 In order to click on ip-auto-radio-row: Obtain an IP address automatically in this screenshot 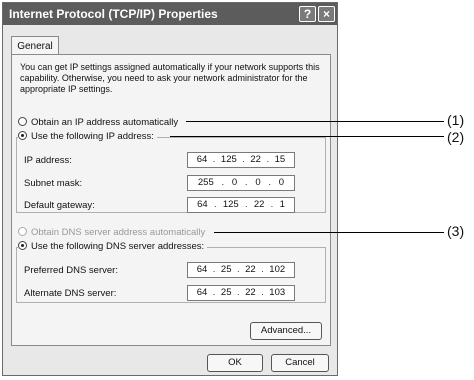, I will do `click(98, 123)`.